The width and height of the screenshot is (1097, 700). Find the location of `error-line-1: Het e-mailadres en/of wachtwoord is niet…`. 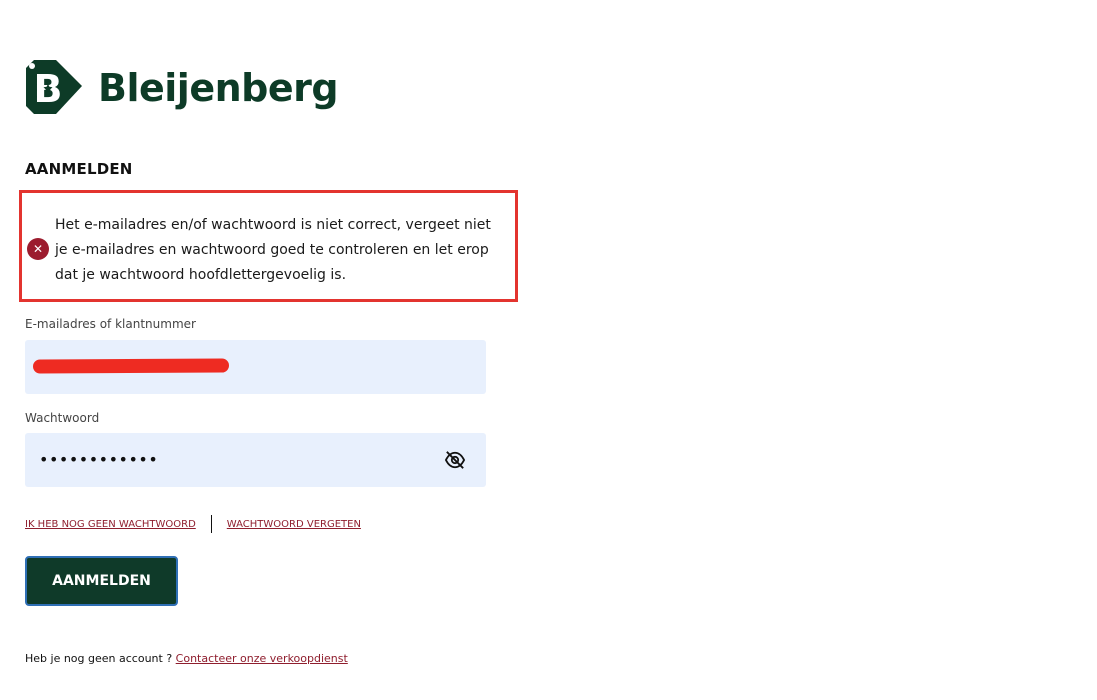

error-line-1: Het e-mailadres en/of wachtwoord is niet… is located at coordinates (273, 225).